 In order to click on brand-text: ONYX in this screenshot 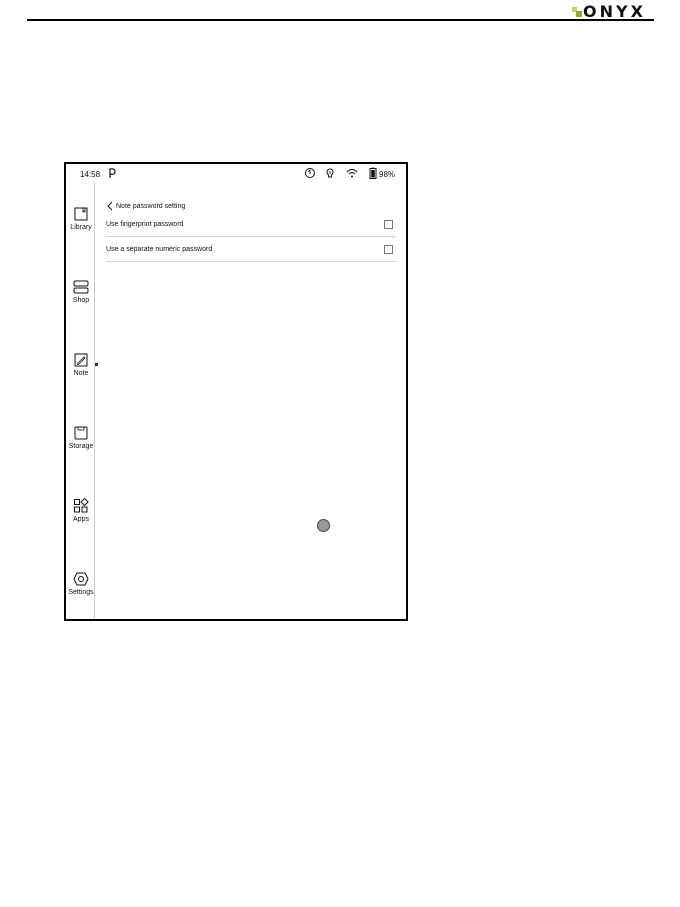, I will do `click(614, 11)`.